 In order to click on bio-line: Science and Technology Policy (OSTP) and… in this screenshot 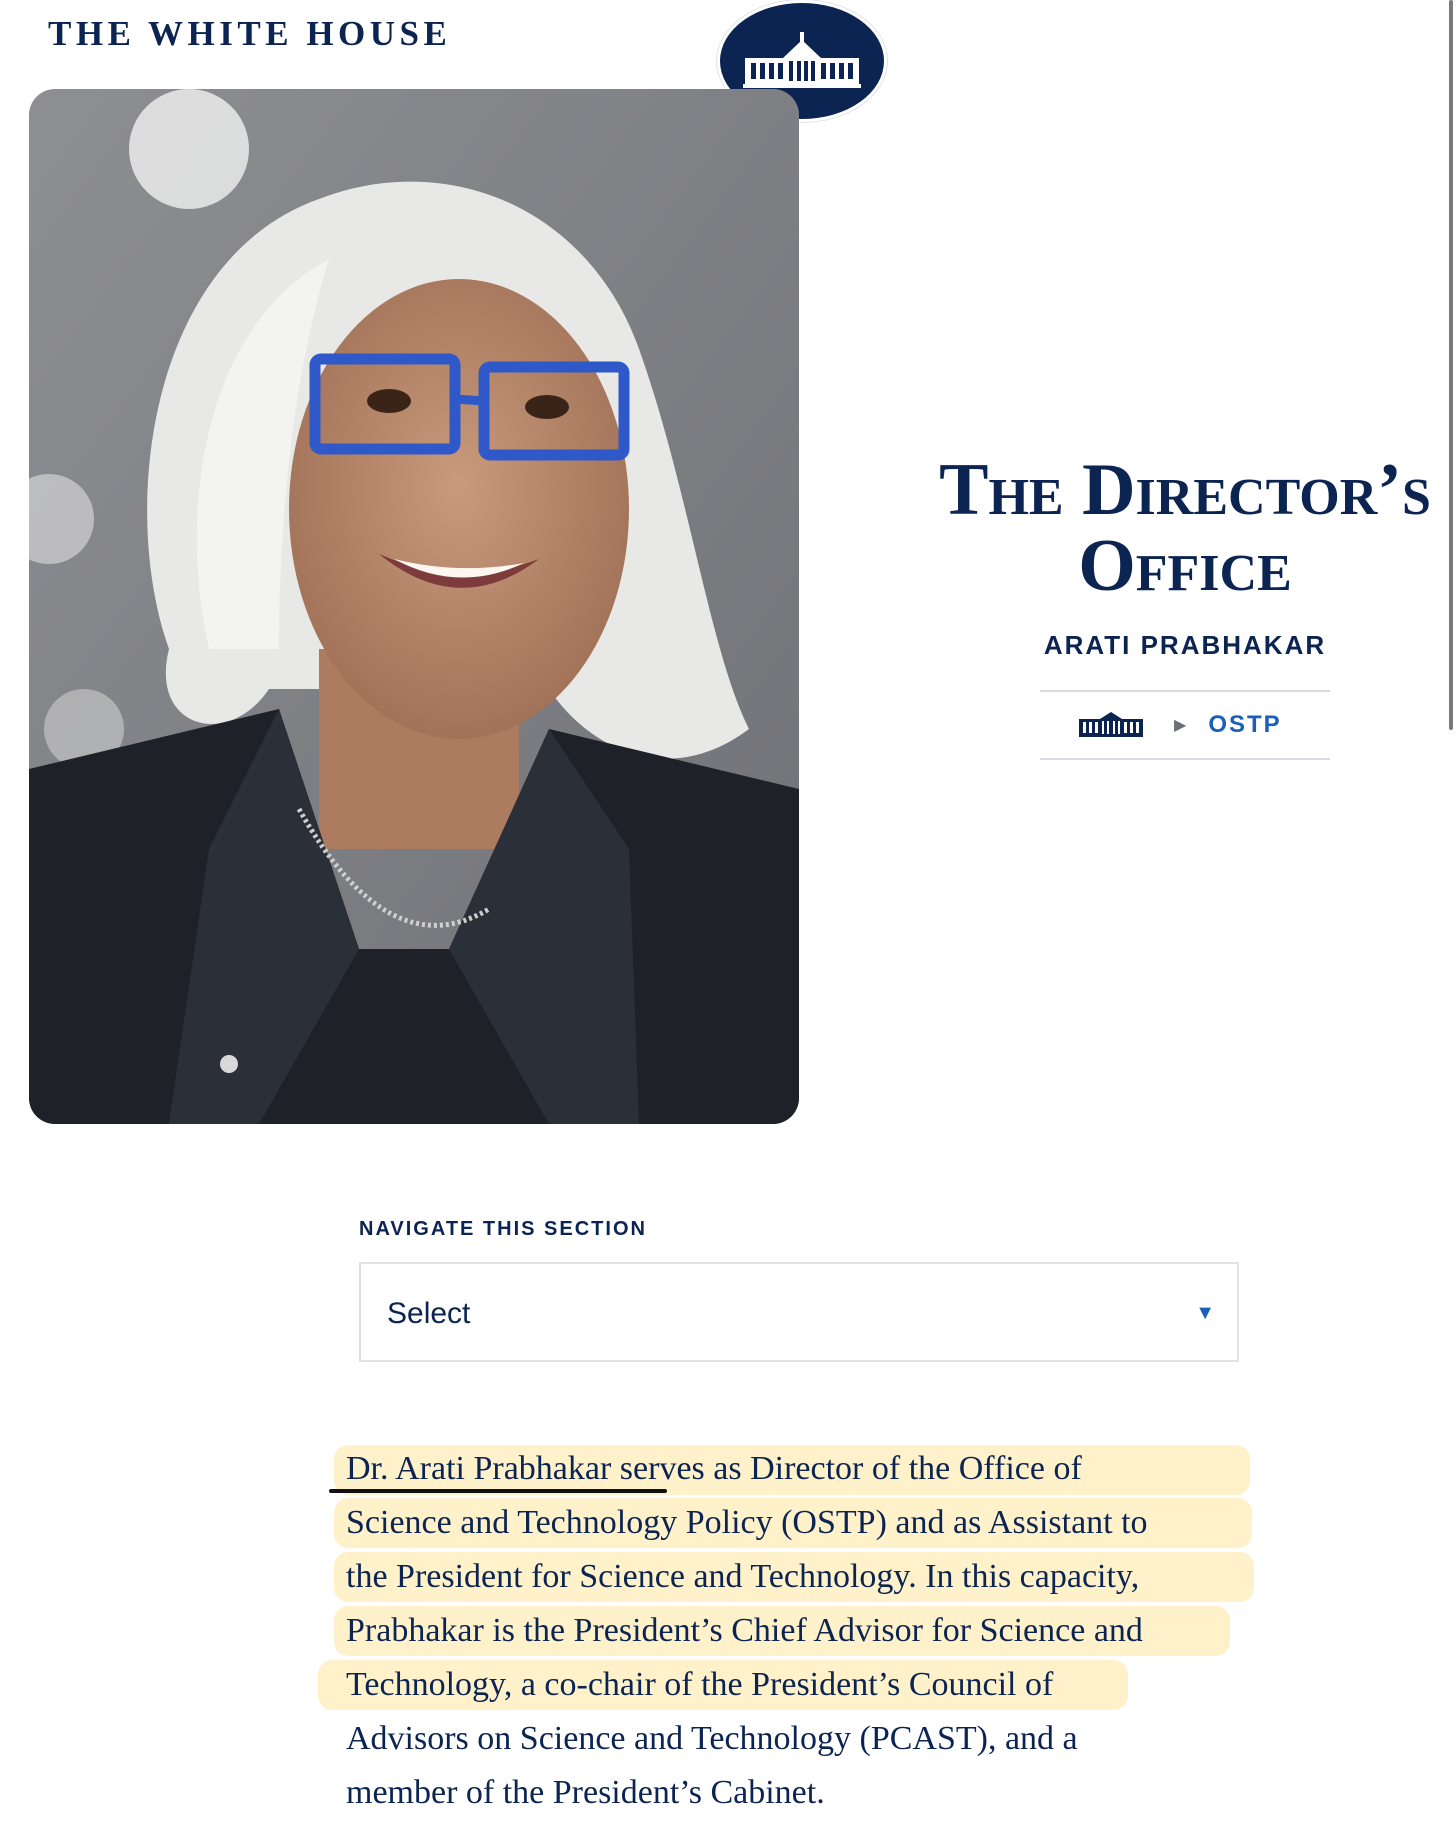, I will do `click(747, 1522)`.